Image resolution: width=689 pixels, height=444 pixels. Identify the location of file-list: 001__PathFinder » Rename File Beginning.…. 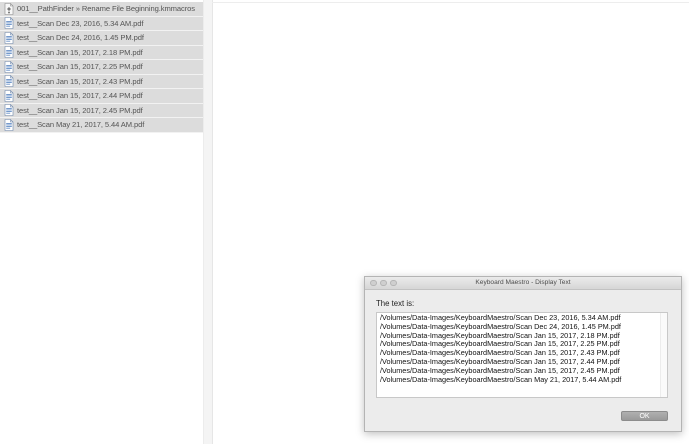
(101, 67).